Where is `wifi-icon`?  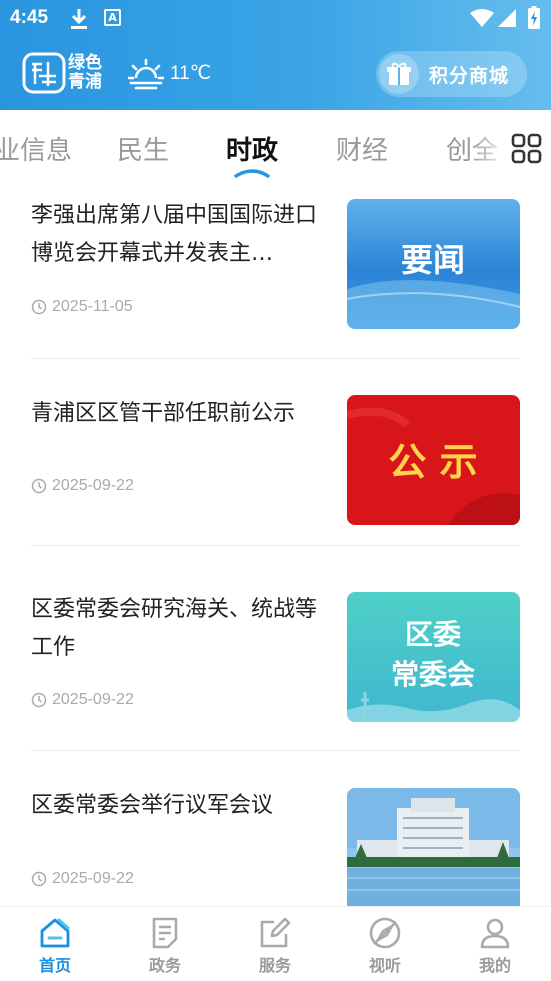
wifi-icon is located at coordinates (482, 18).